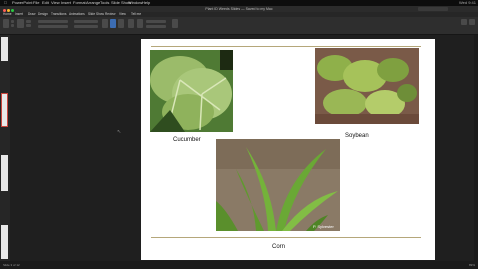 The width and height of the screenshot is (478, 269). Describe the element at coordinates (140, 23) in the screenshot. I see `quick-styles-icon` at that location.